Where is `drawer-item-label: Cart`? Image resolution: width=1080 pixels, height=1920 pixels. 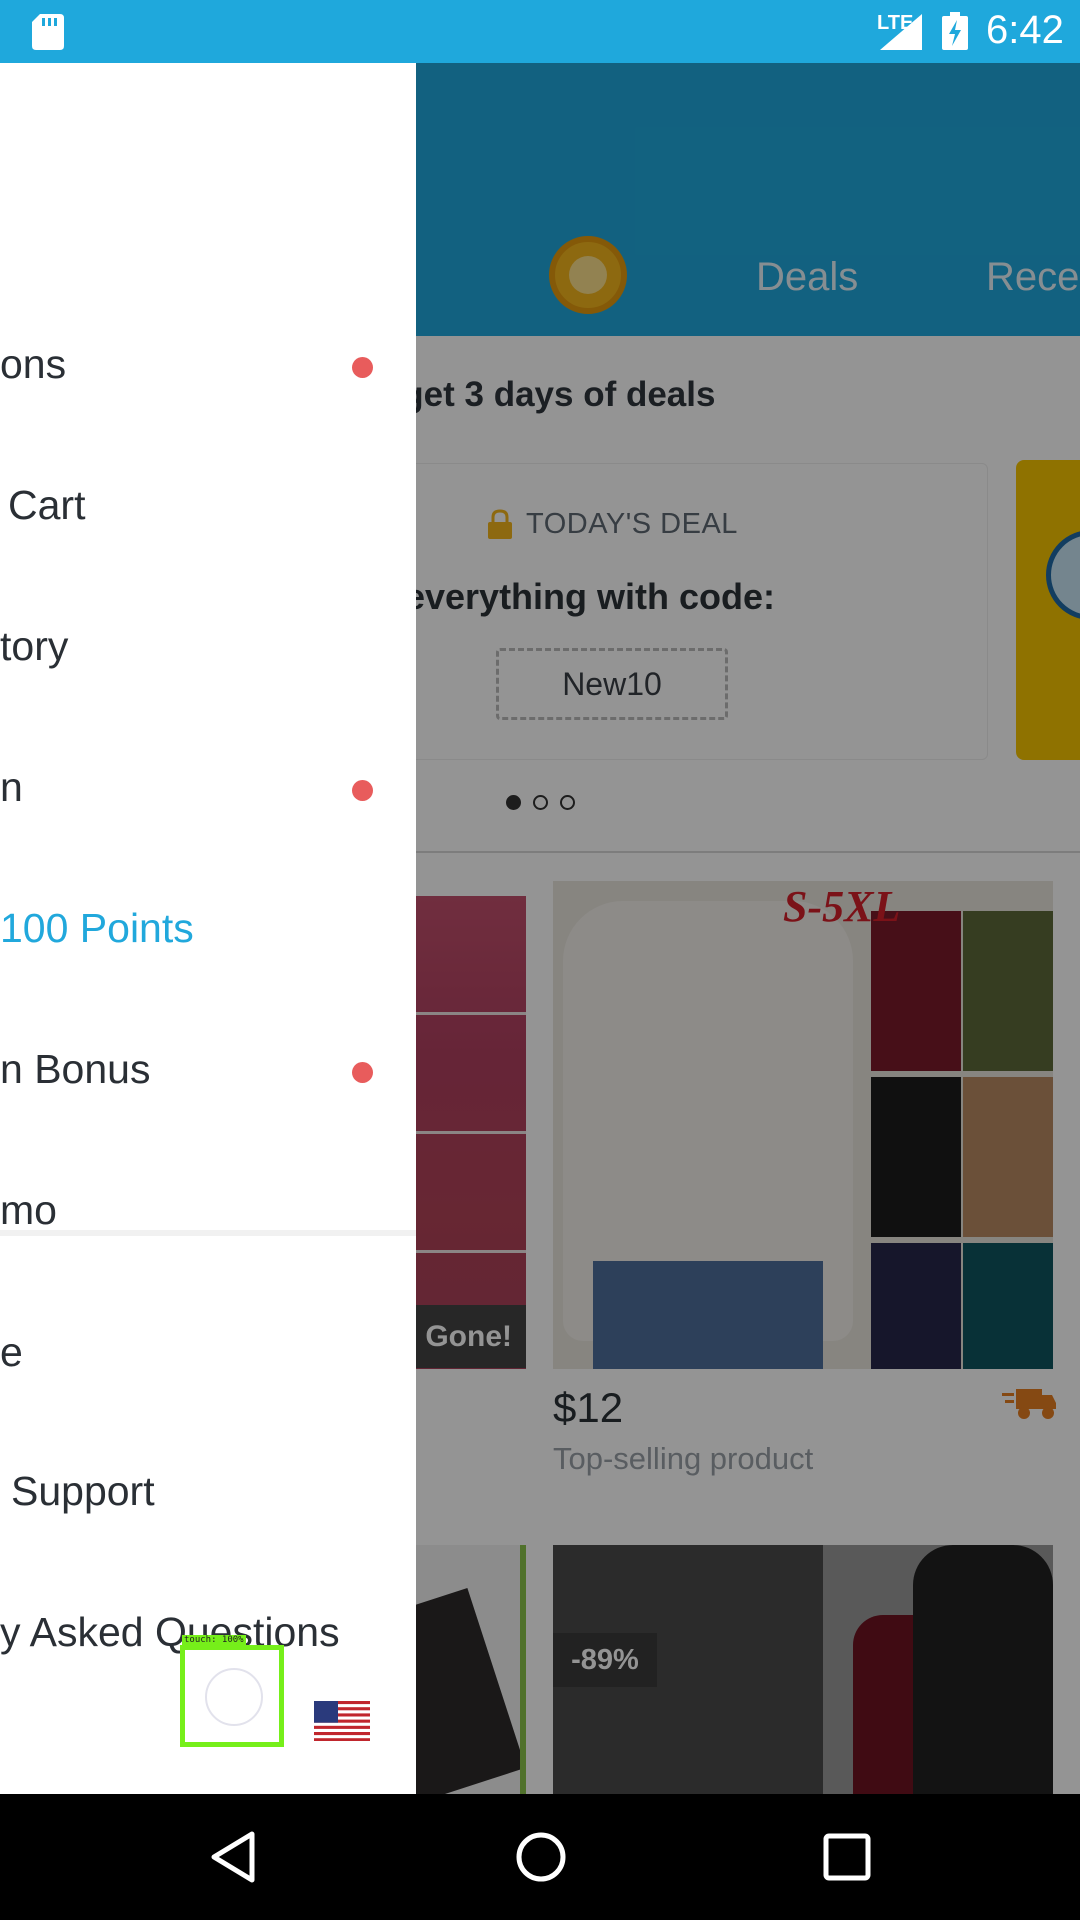
drawer-item-label: Cart is located at coordinates (47, 505).